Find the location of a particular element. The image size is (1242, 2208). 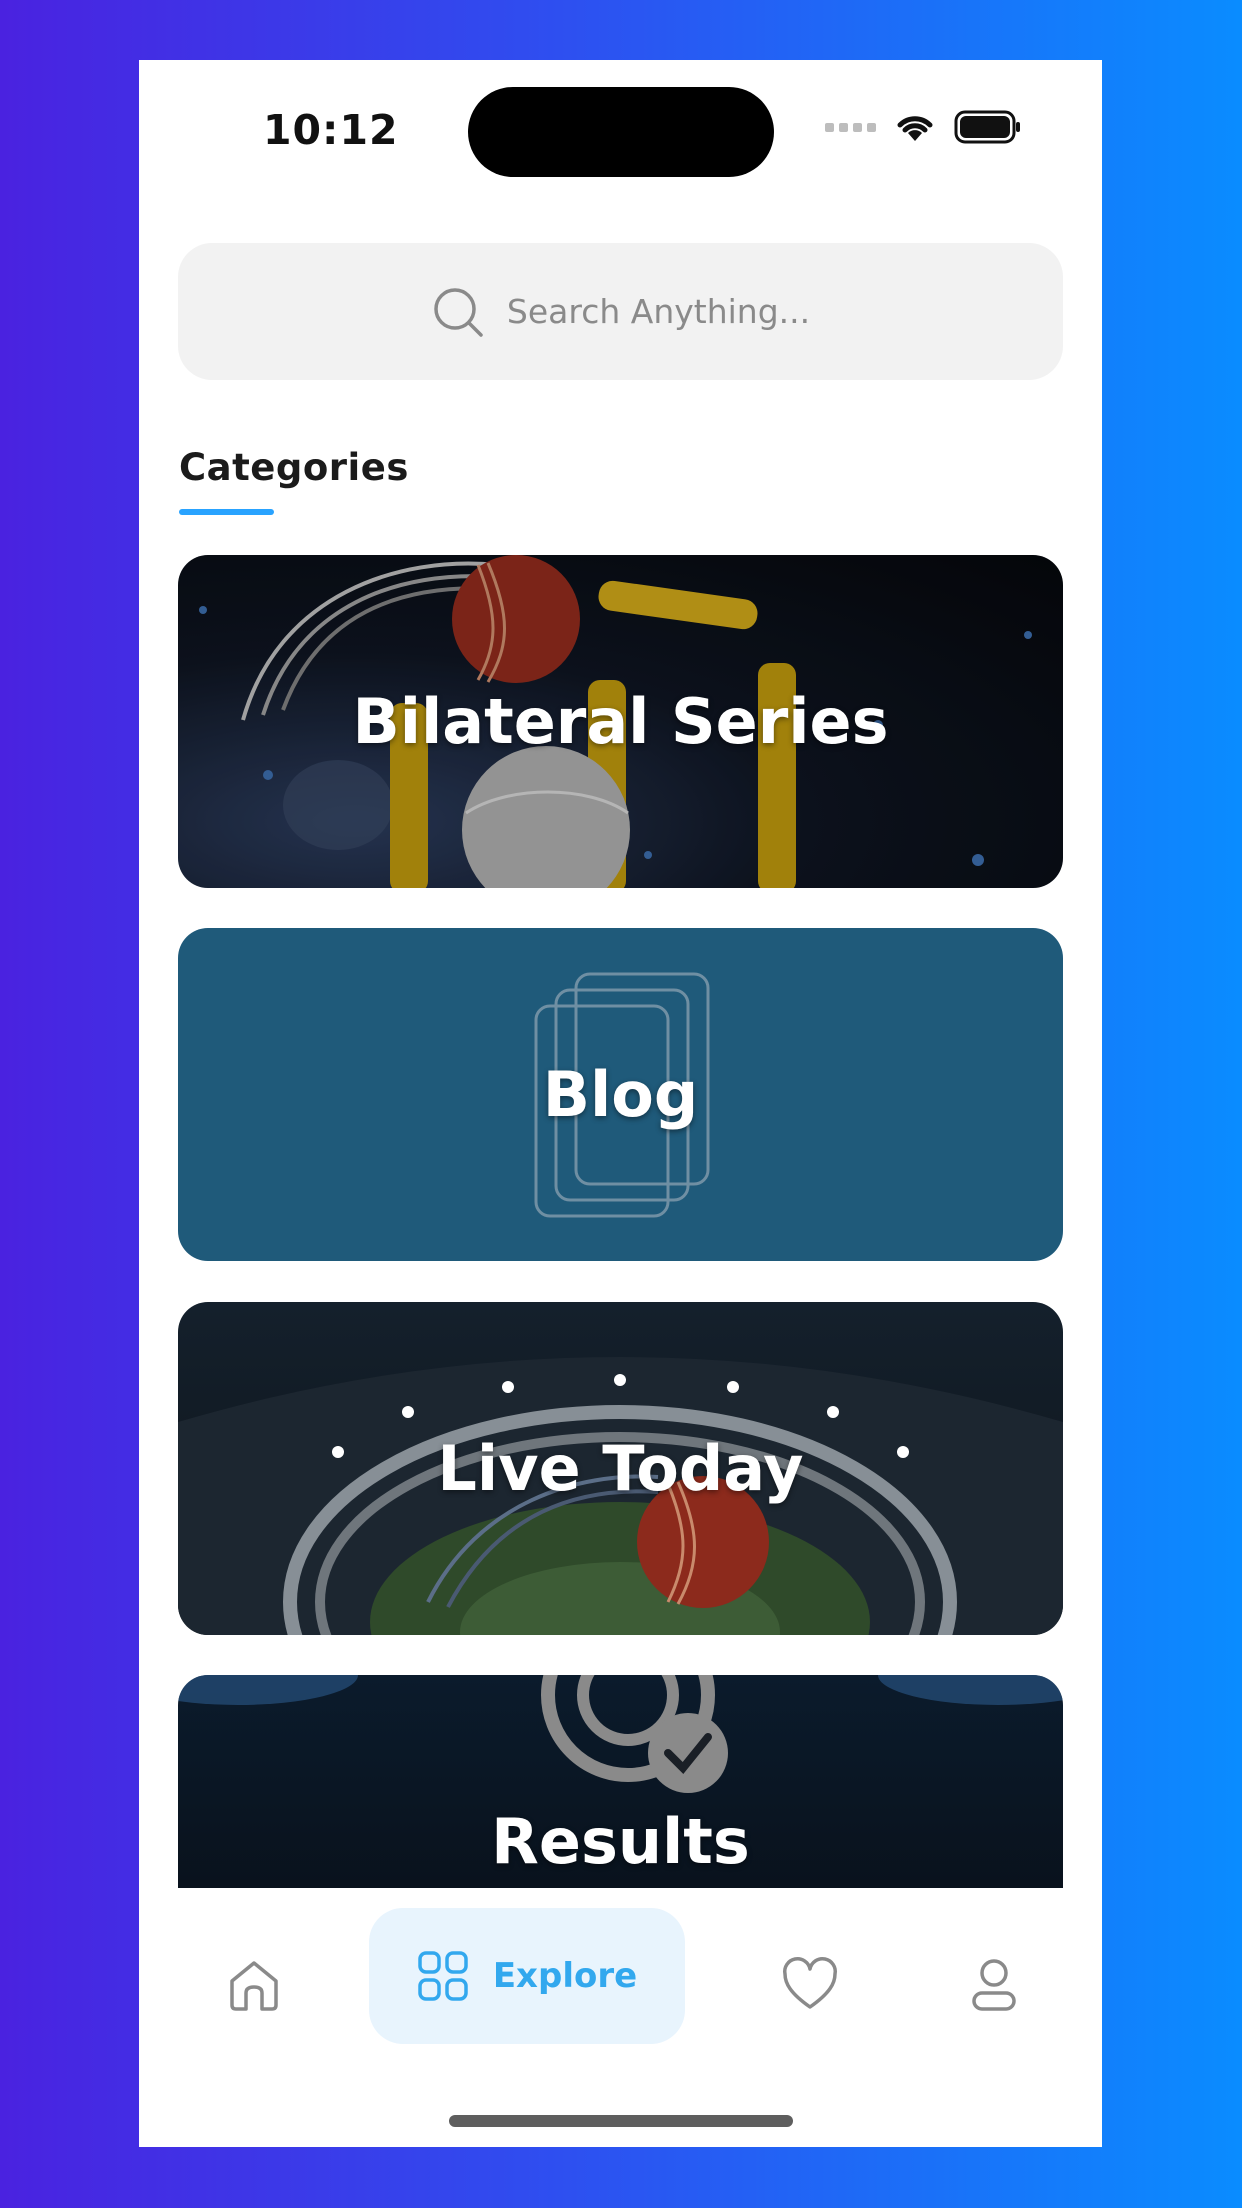

category-title: Live Today is located at coordinates (620, 1468).